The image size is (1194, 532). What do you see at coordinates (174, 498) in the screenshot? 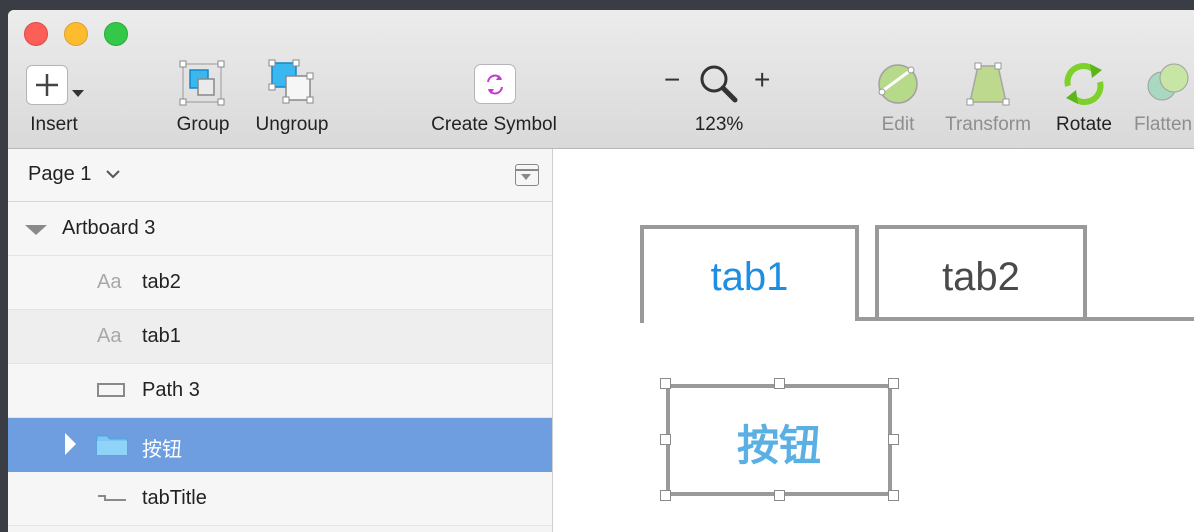
I see `layer-label: tabTitle` at bounding box center [174, 498].